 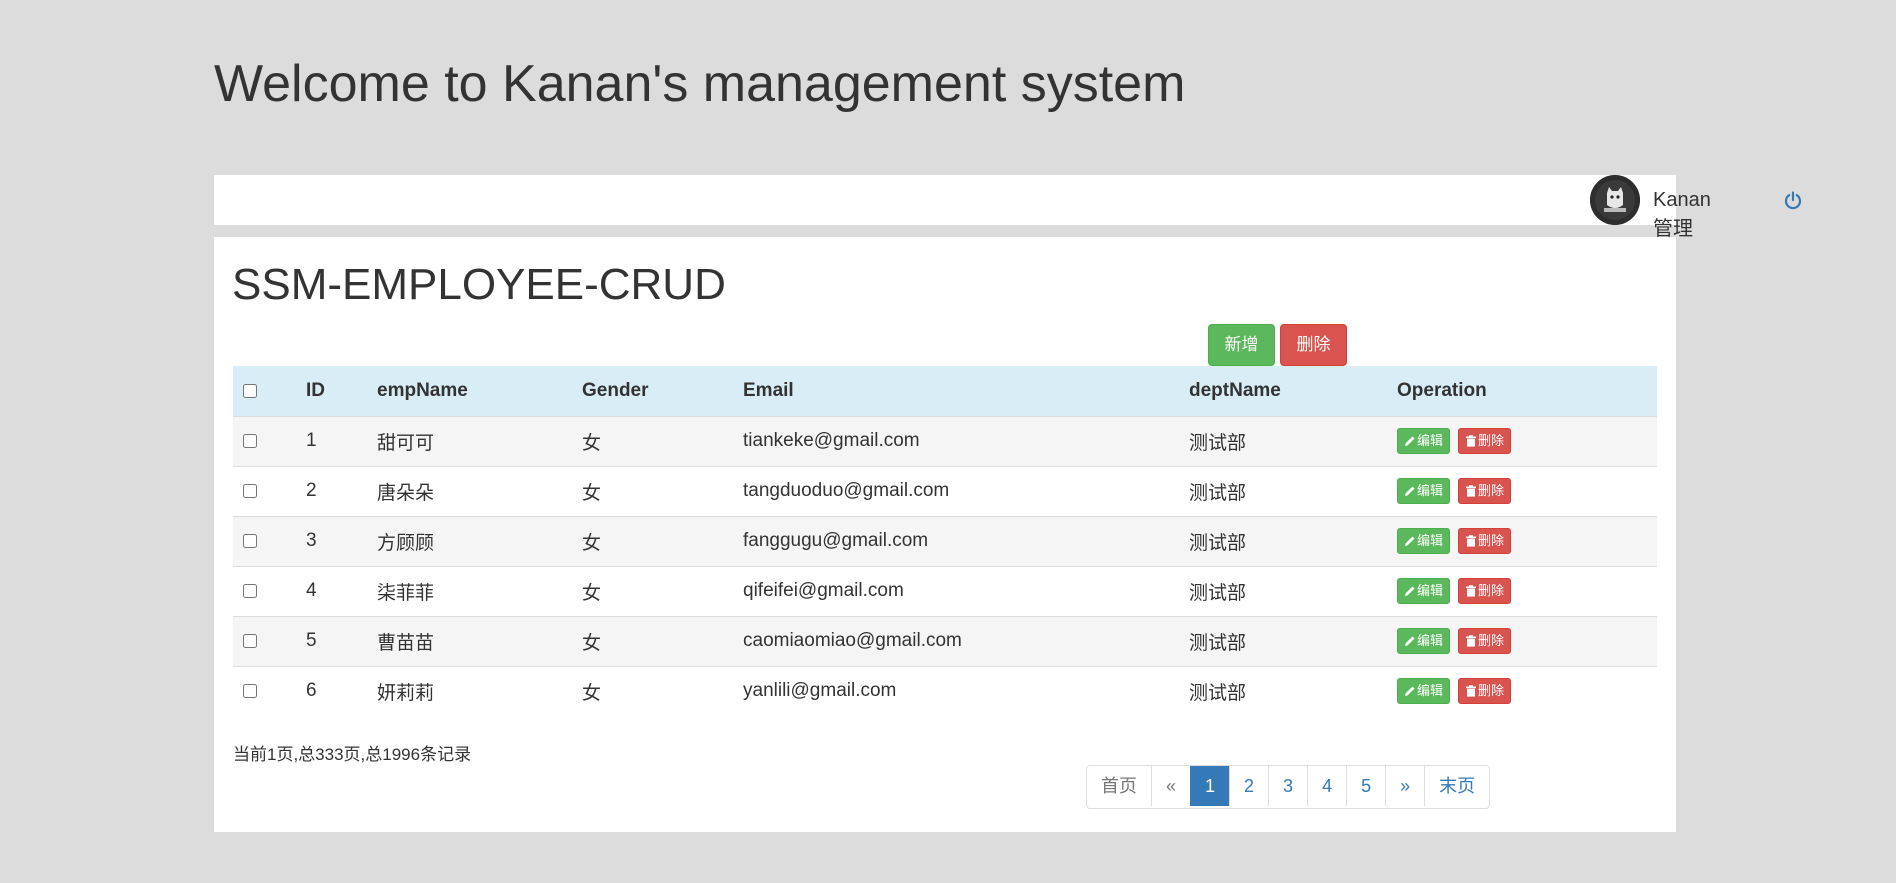 I want to click on cell-id: 2, so click(x=311, y=490).